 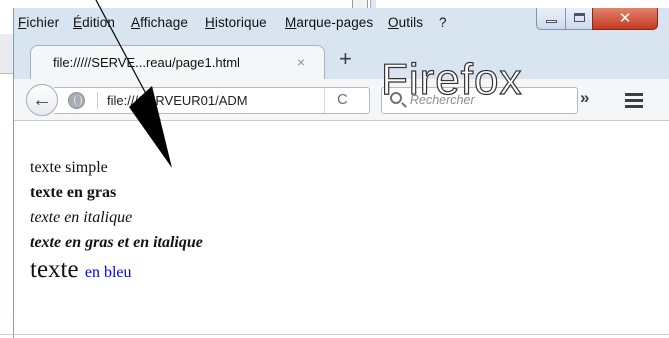 I want to click on close-icon: ✕, so click(x=625, y=18).